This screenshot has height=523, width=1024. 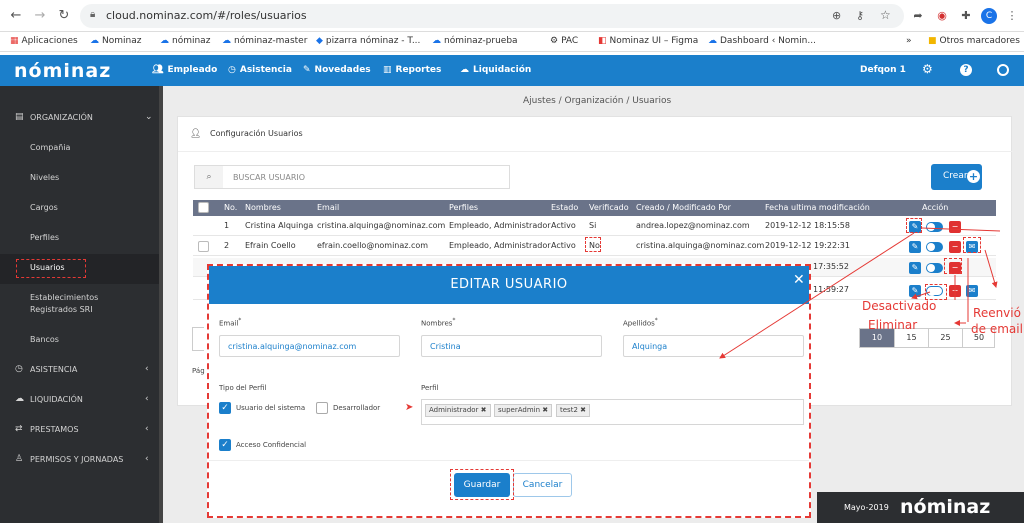 What do you see at coordinates (997, 321) in the screenshot?
I see `annotation-reenvio: Reenvió de email` at bounding box center [997, 321].